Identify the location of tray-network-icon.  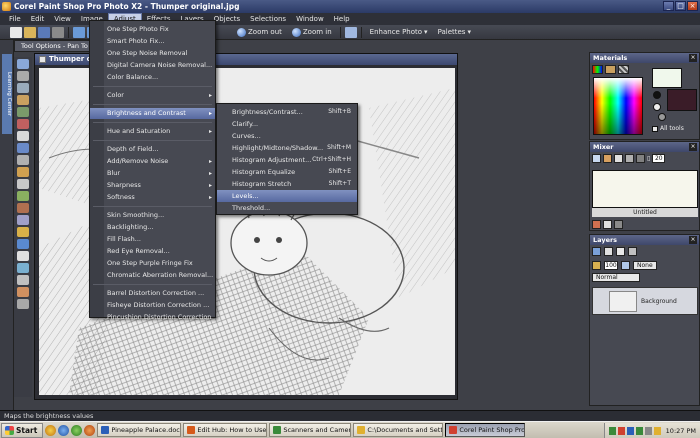
(612, 430).